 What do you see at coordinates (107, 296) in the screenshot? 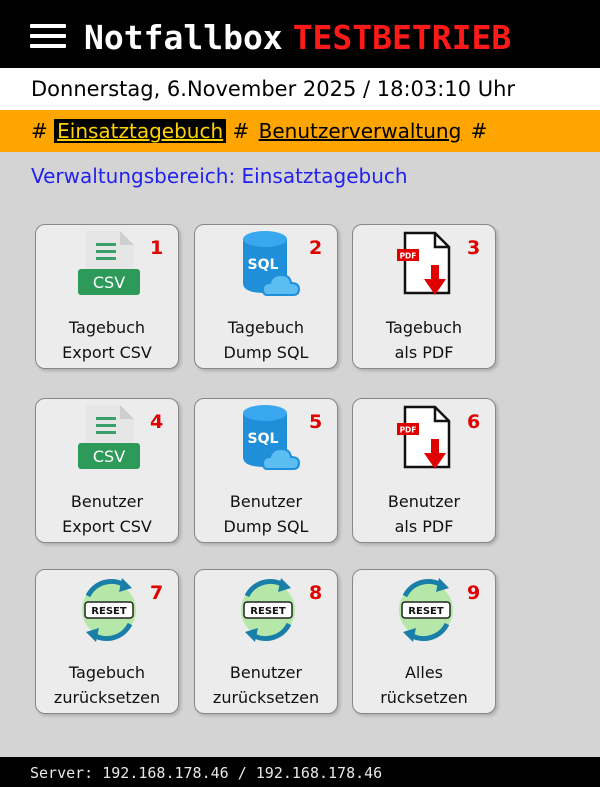
I see `tile-tagebuch-export-csv: CSV 1 Tagebuch Export CSV` at bounding box center [107, 296].